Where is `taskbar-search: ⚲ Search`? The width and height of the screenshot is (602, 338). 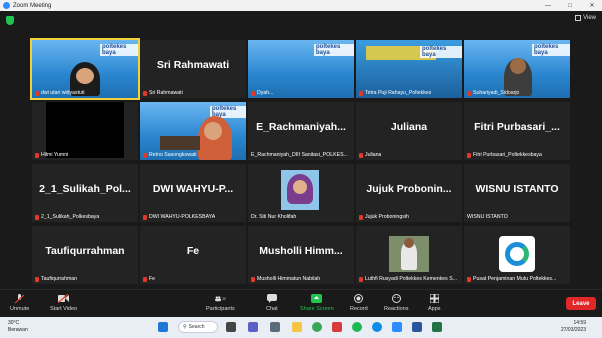 taskbar-search: ⚲ Search is located at coordinates (198, 327).